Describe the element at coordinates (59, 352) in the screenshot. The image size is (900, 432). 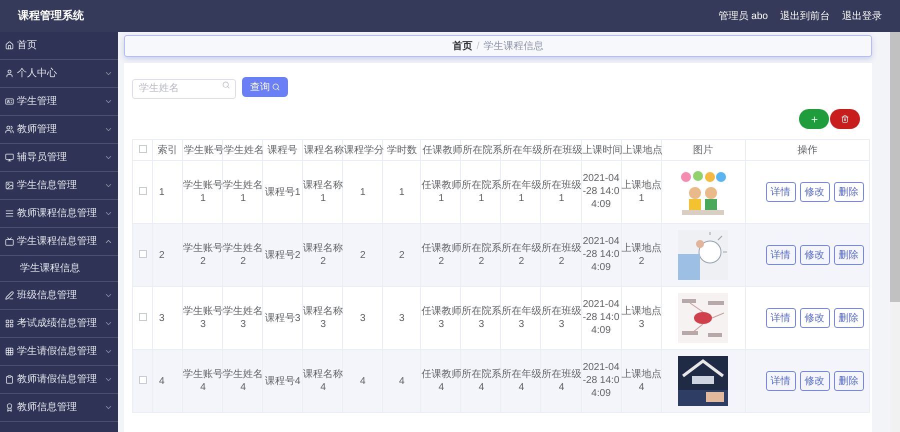
I see `sidebar-item: 学生请假信息管理` at that location.